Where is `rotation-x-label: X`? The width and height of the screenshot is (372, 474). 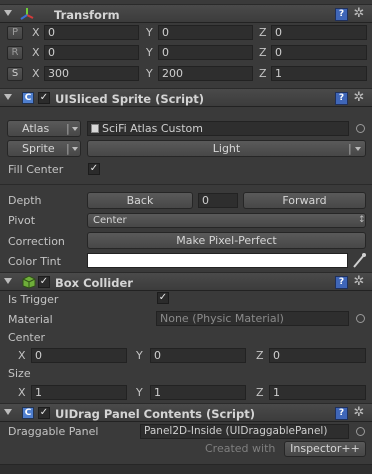 rotation-x-label: X is located at coordinates (36, 52).